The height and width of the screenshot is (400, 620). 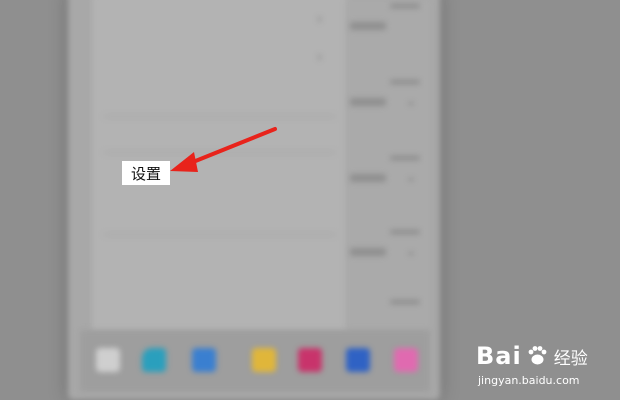 I want to click on baidu-watermark: Bai 经验, so click(x=532, y=356).